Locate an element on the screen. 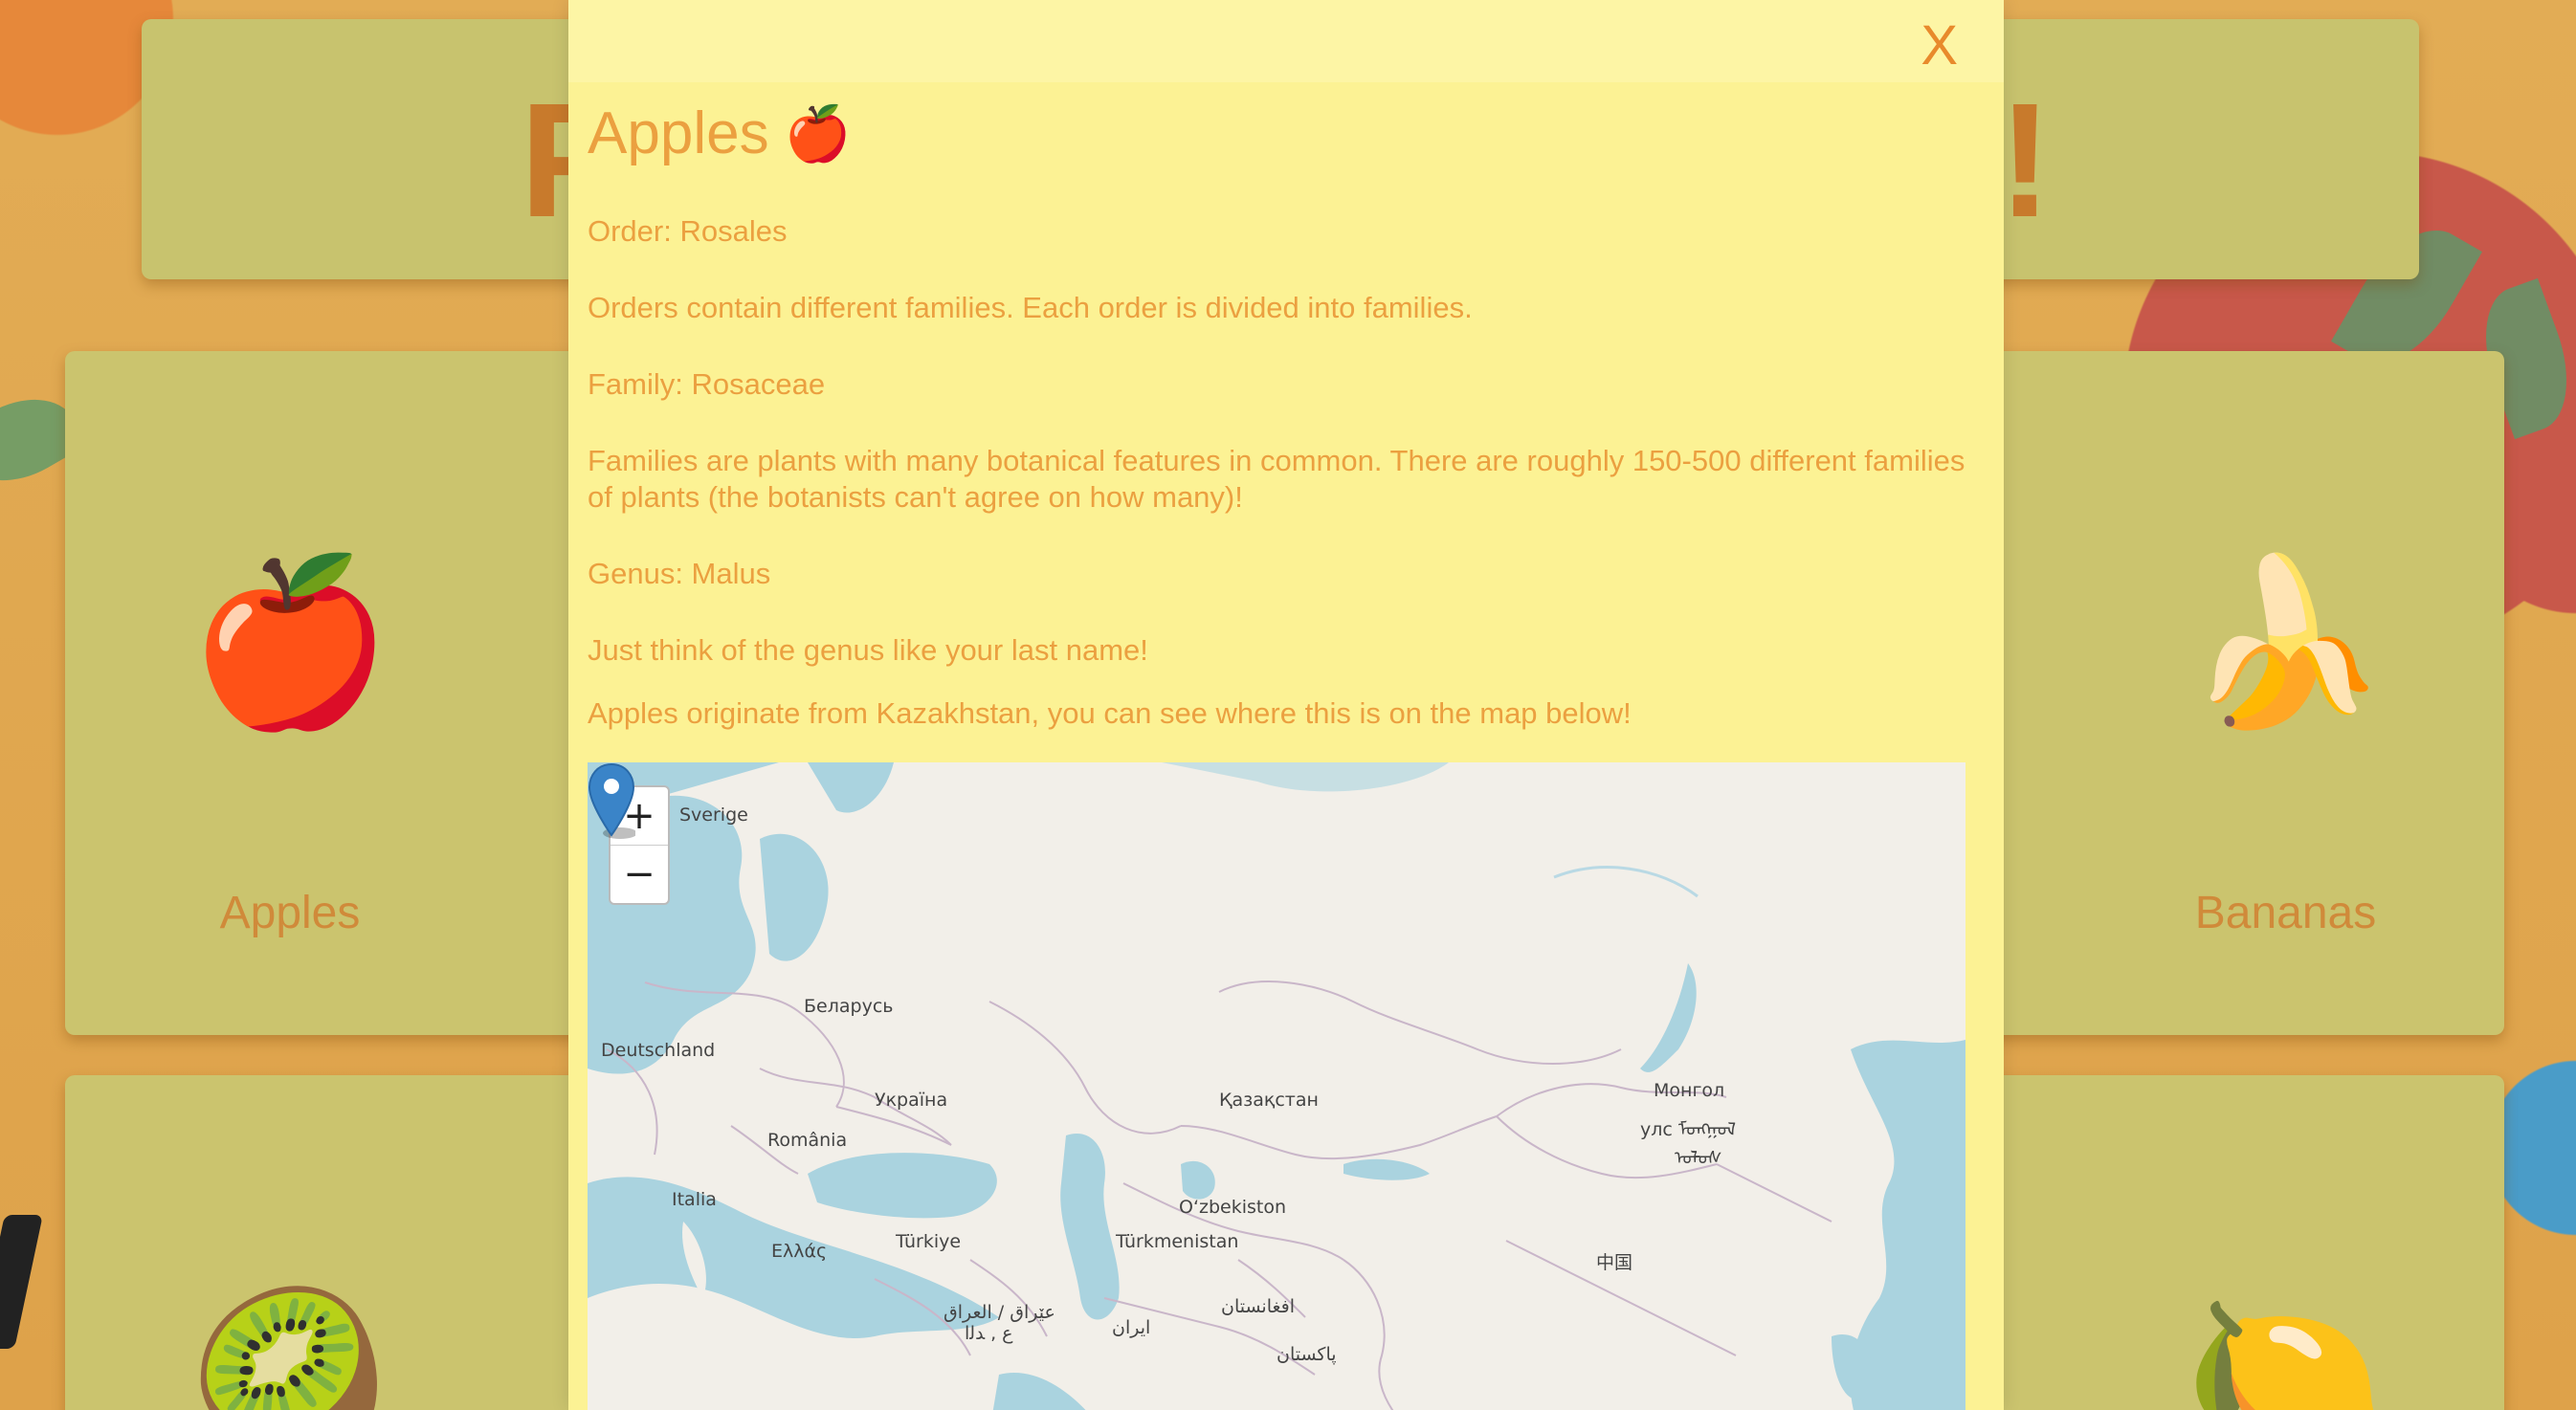 This screenshot has height=1410, width=2576. map-label-kazakhstan: Қазақстан is located at coordinates (1269, 1100).